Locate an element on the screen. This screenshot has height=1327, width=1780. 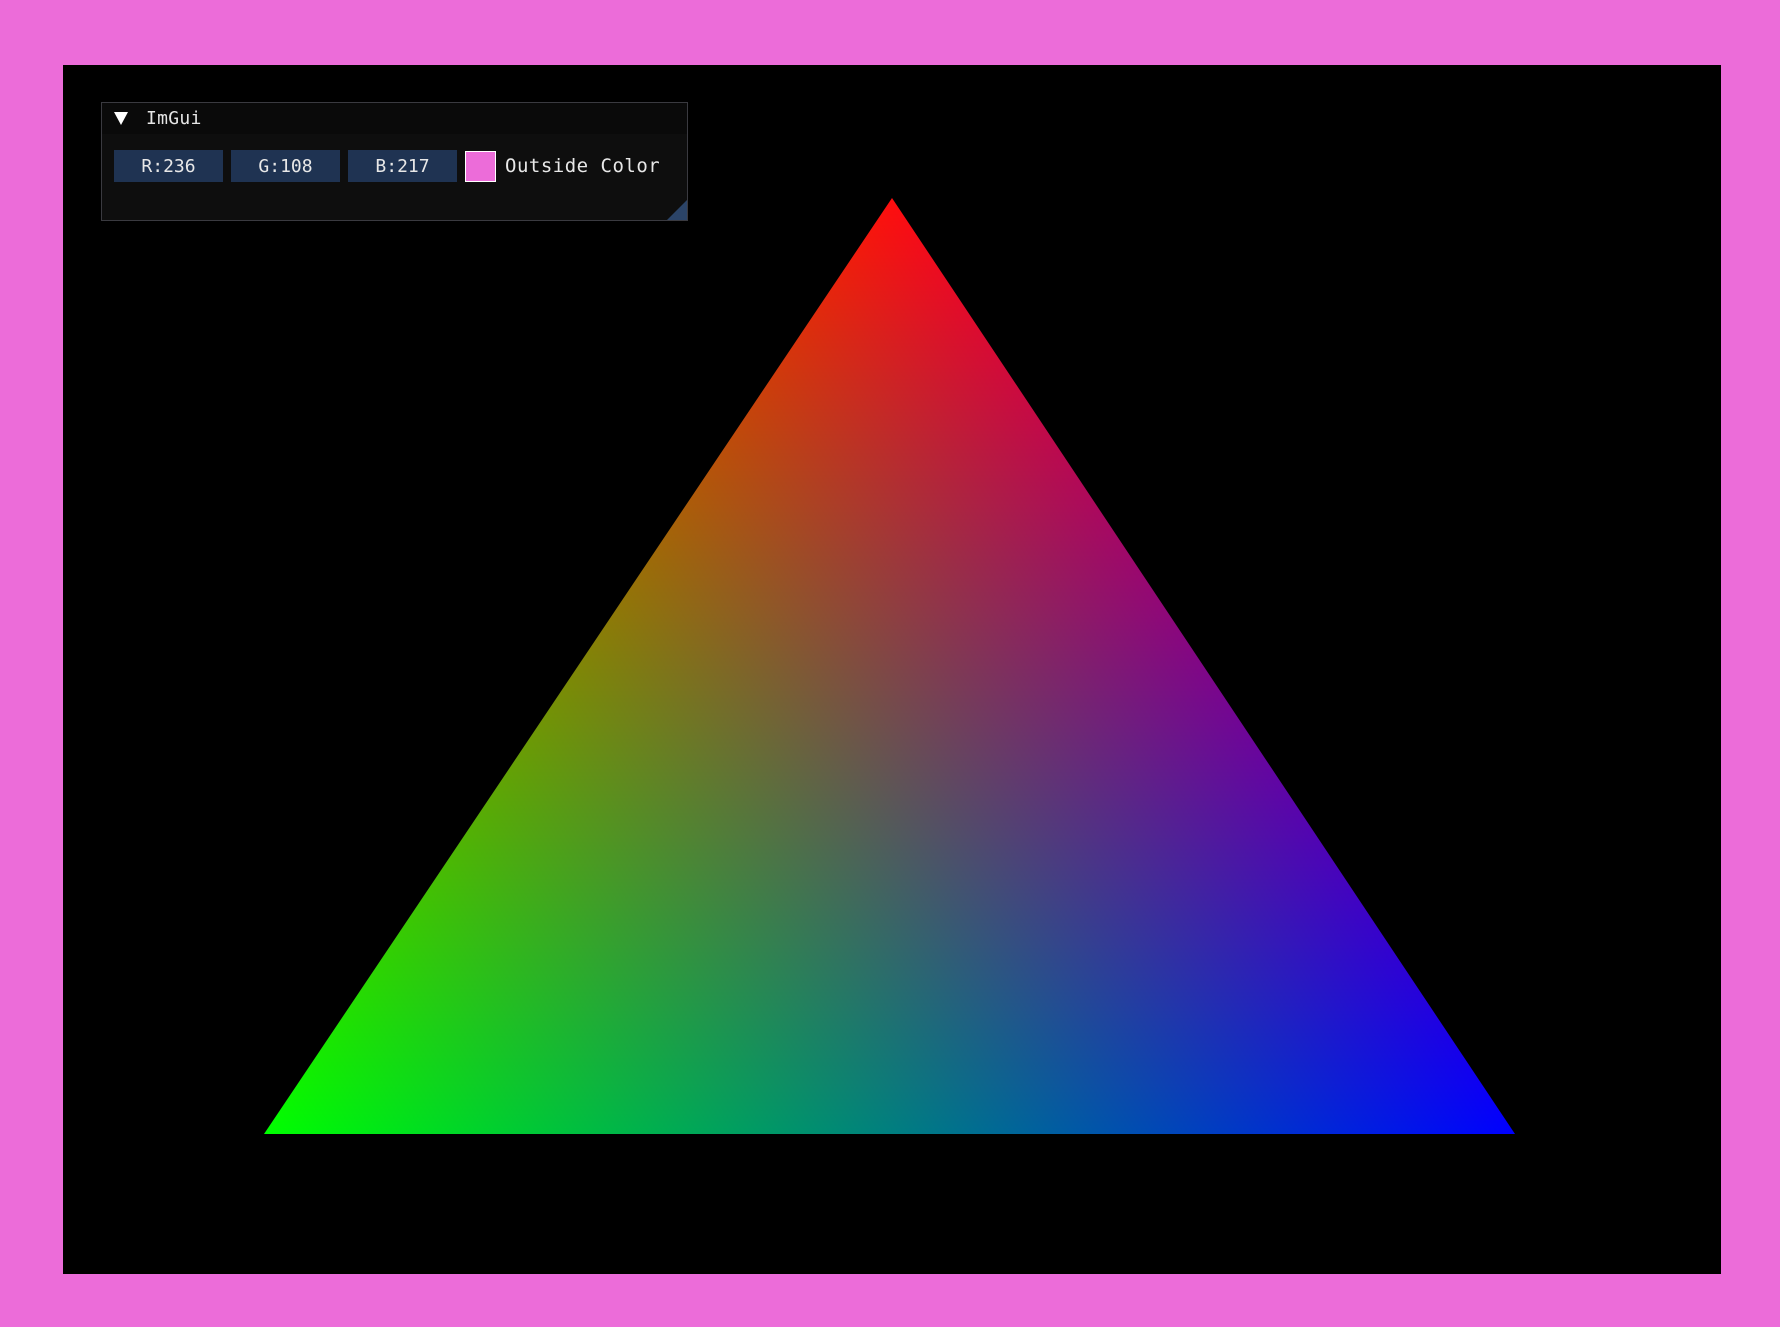
imgui-window: ImGui R:236 G:108 B:217 Outside Color is located at coordinates (394, 161).